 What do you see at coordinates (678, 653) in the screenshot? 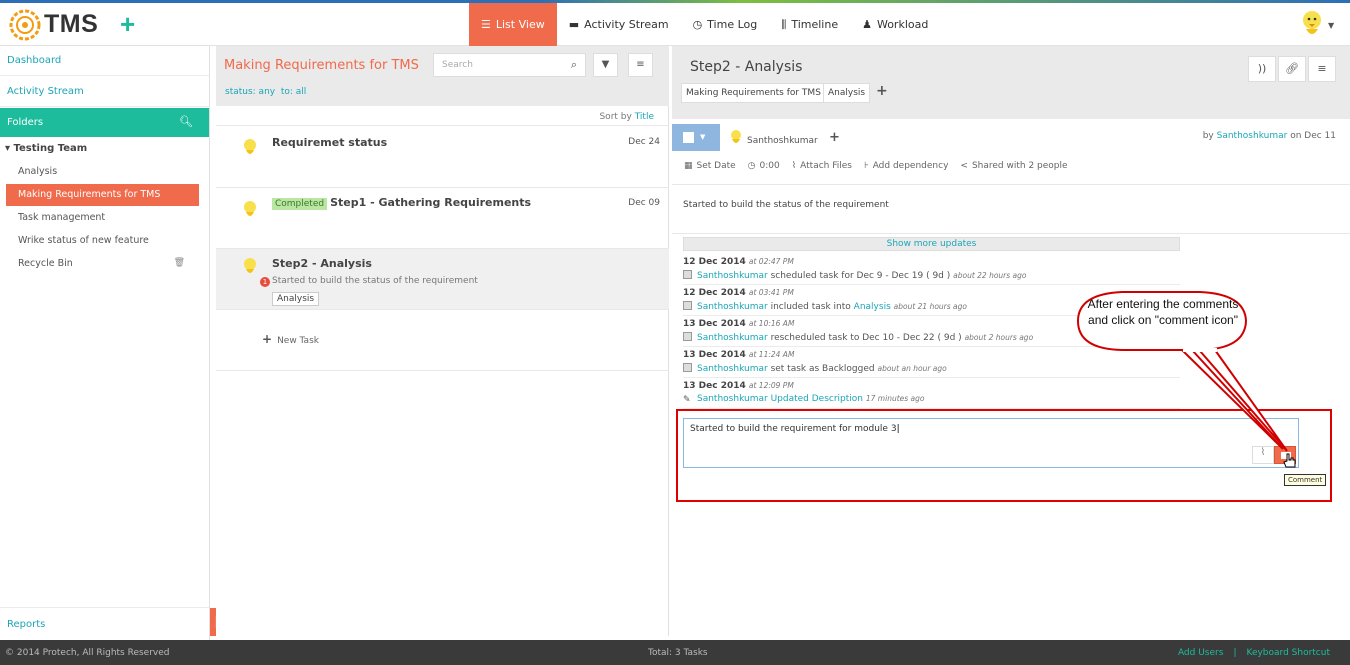
I see `task-total: Total: 3 Tasks` at bounding box center [678, 653].